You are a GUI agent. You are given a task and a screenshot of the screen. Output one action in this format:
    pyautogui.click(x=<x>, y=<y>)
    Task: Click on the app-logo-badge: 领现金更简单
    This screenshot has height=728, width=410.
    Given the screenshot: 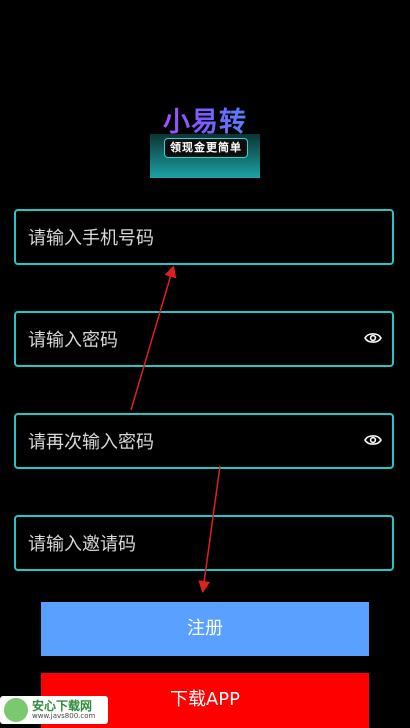 What is the action you would take?
    pyautogui.click(x=205, y=156)
    